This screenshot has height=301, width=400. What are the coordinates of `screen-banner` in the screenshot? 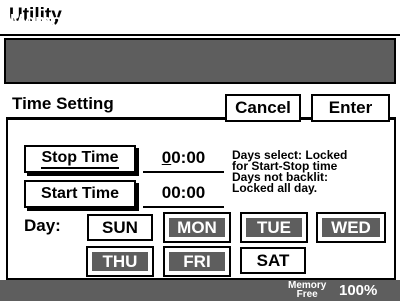 It's located at (200, 61).